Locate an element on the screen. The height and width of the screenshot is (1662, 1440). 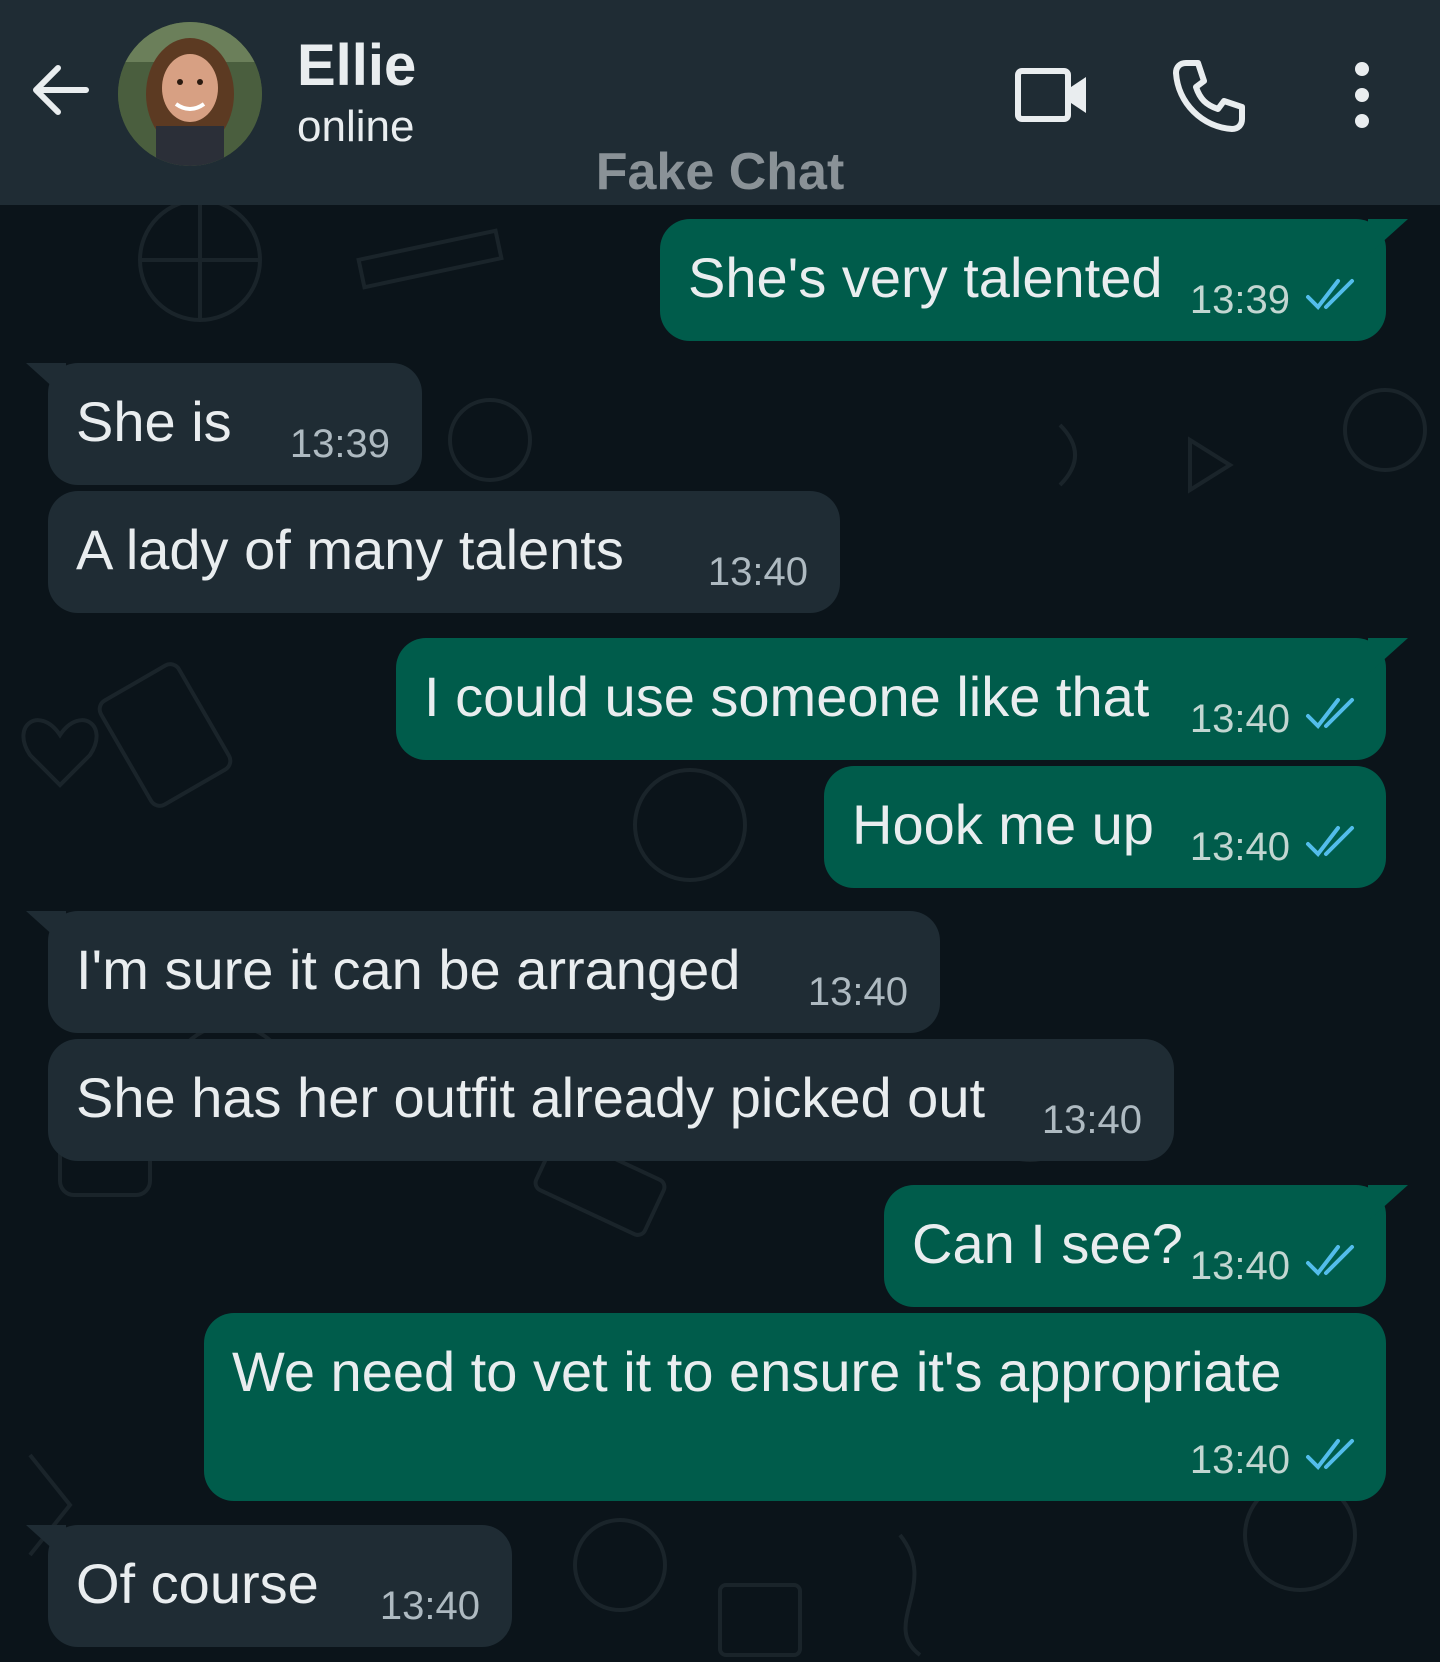
message-bubble-out: I could use someone like that 13:40 is located at coordinates (902, 699).